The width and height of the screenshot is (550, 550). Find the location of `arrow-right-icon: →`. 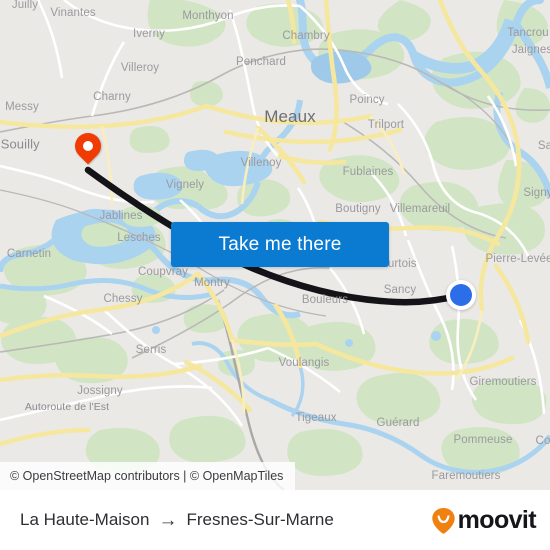

arrow-right-icon: → is located at coordinates (168, 520).